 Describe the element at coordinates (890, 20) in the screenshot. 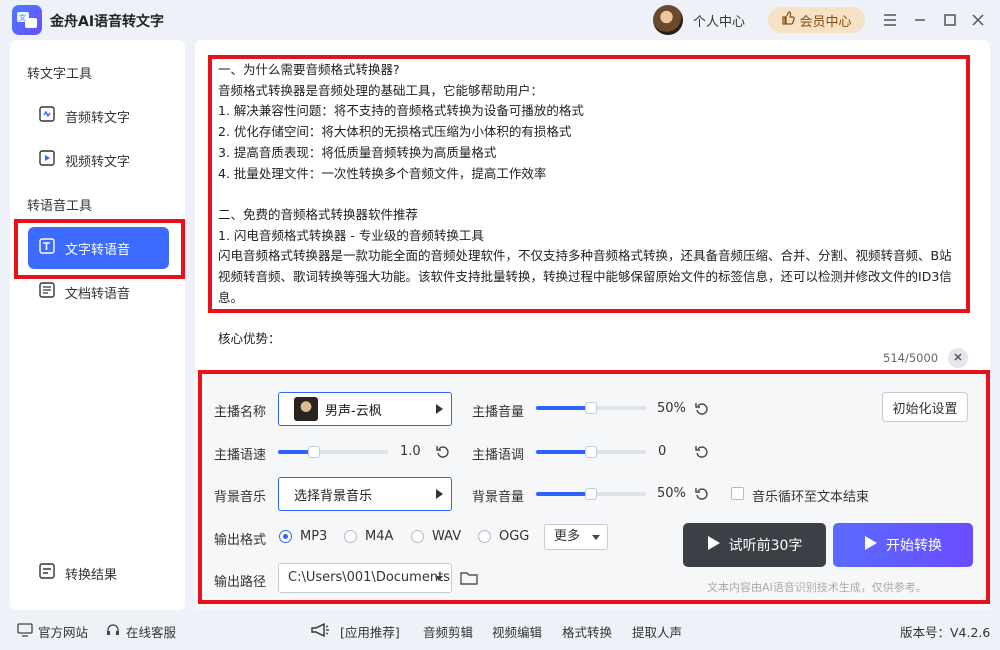

I see `menu-icon` at that location.